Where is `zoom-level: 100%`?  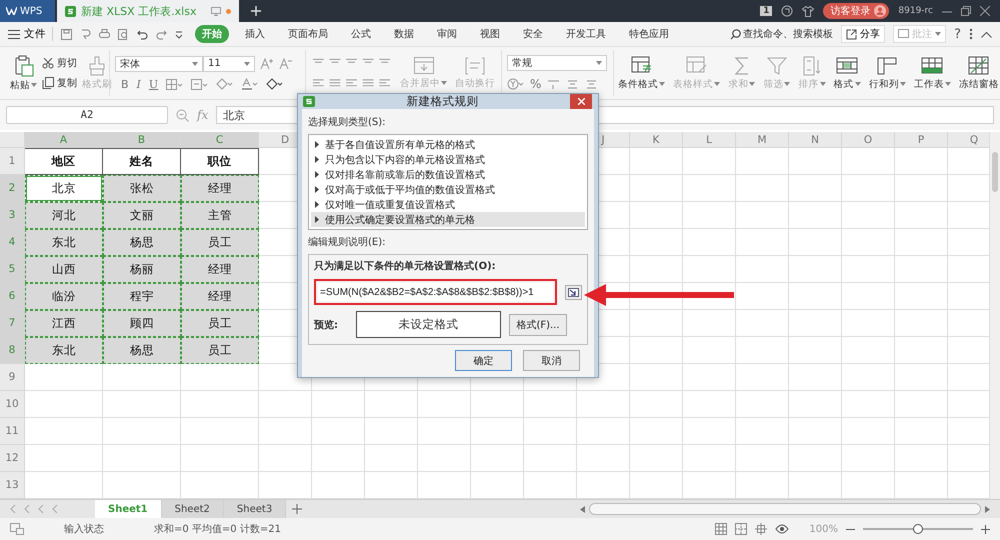 zoom-level: 100% is located at coordinates (823, 529).